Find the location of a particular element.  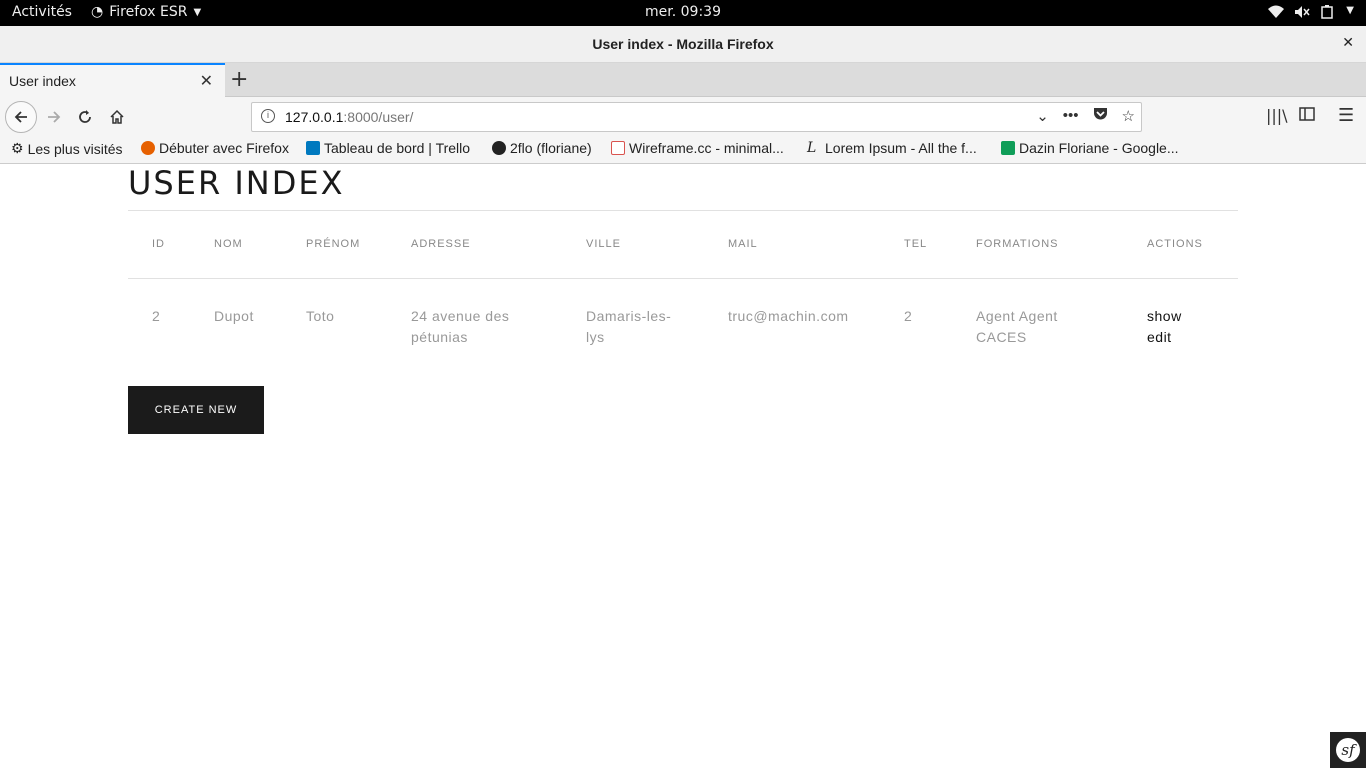

page-title: USER INDEX is located at coordinates (236, 183).